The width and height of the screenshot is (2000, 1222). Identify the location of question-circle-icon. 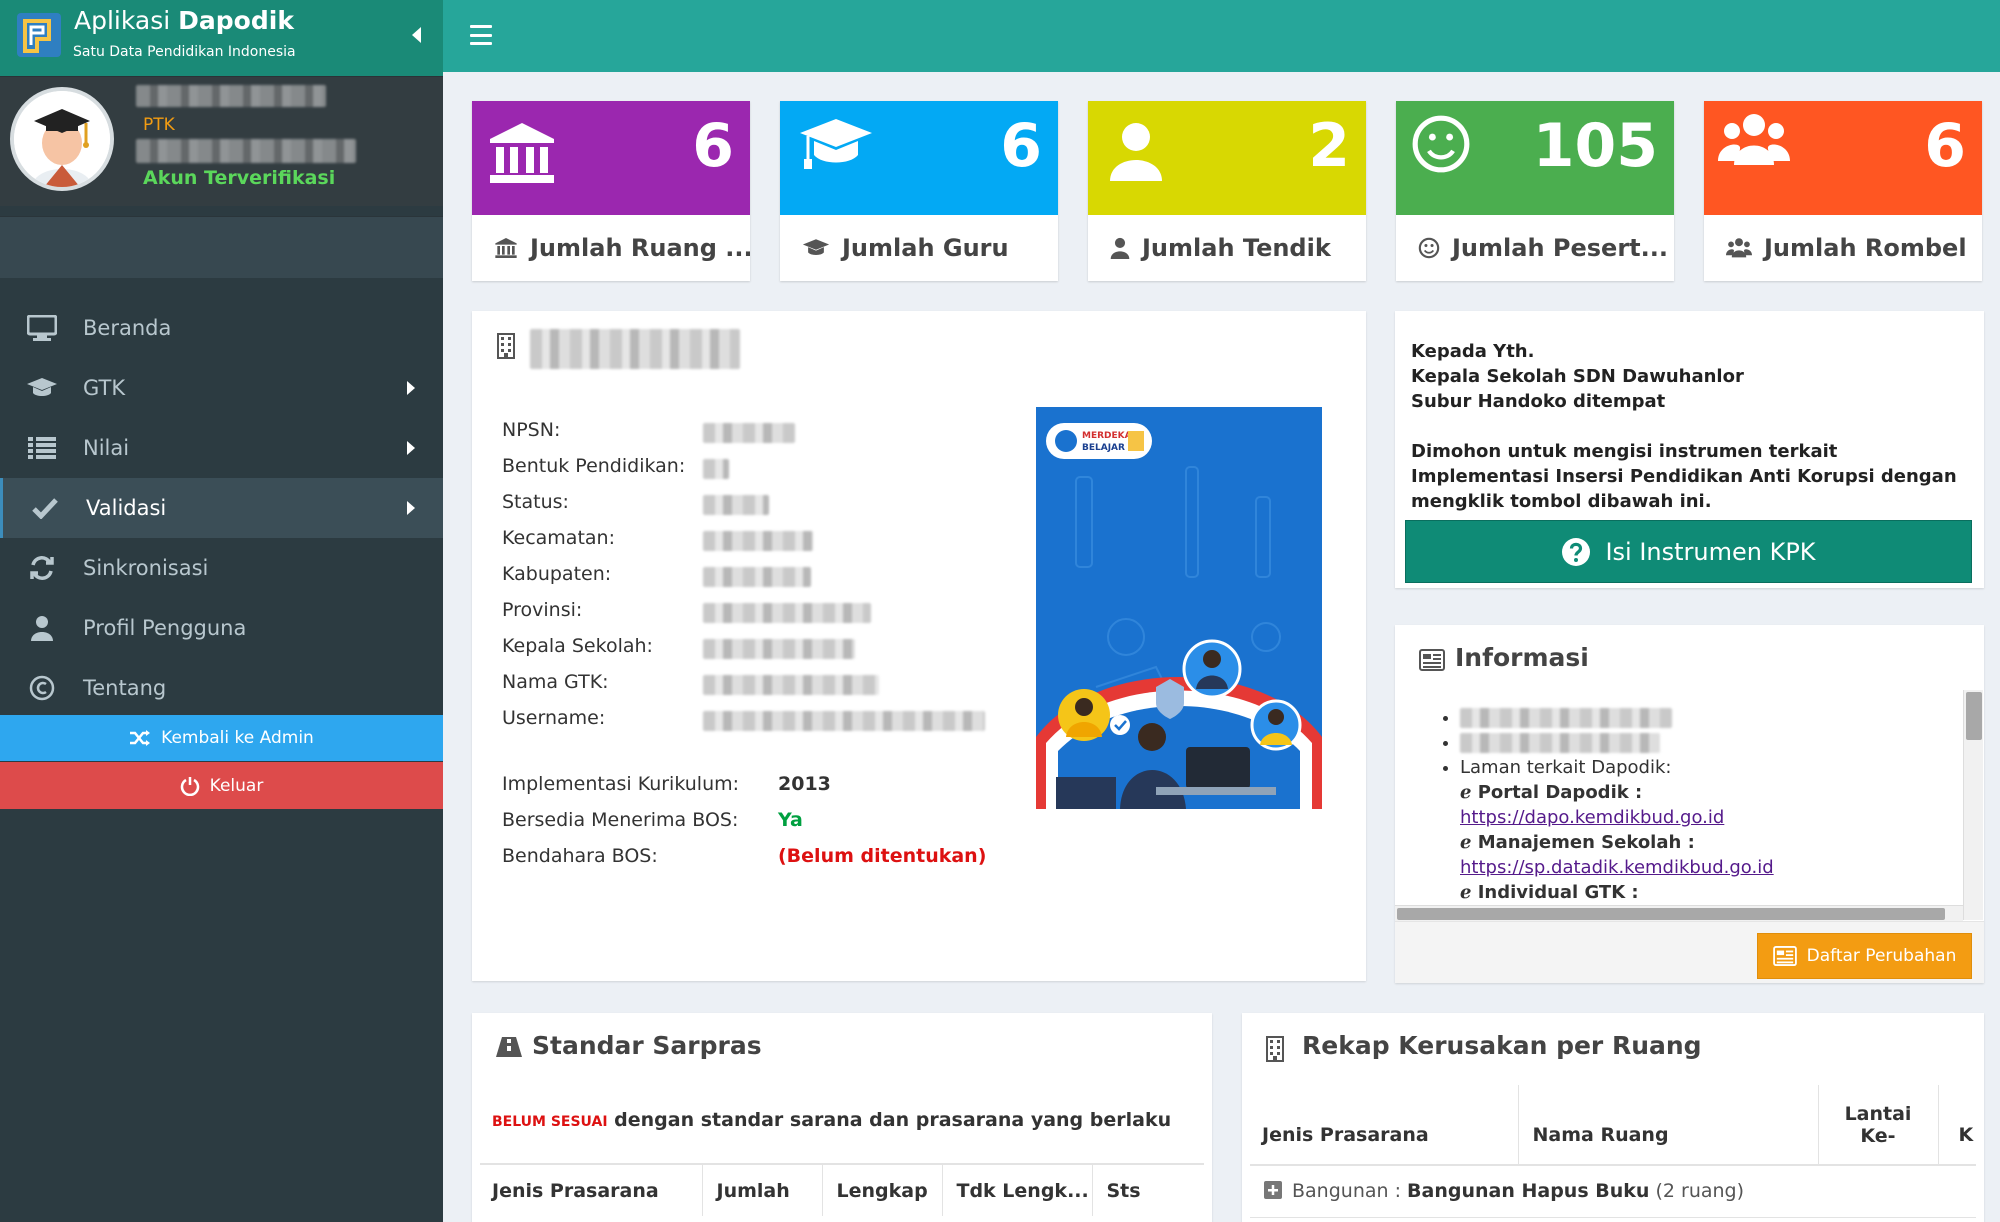
(1576, 551).